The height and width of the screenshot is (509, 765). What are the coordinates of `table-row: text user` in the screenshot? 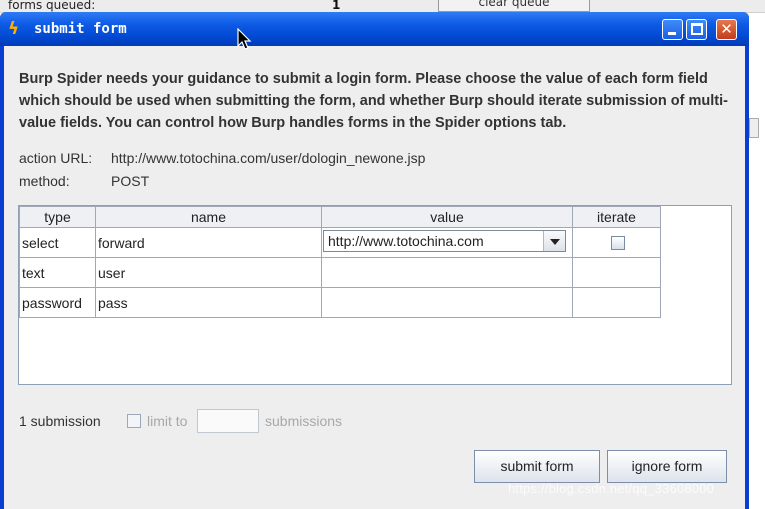 It's located at (340, 272).